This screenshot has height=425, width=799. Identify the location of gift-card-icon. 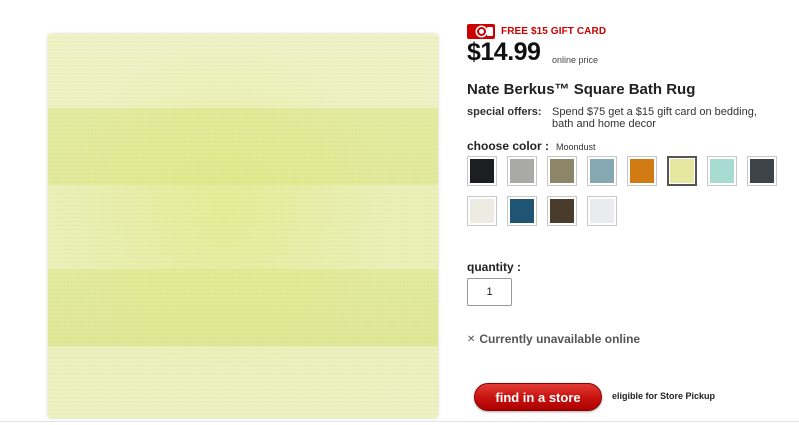
(481, 31).